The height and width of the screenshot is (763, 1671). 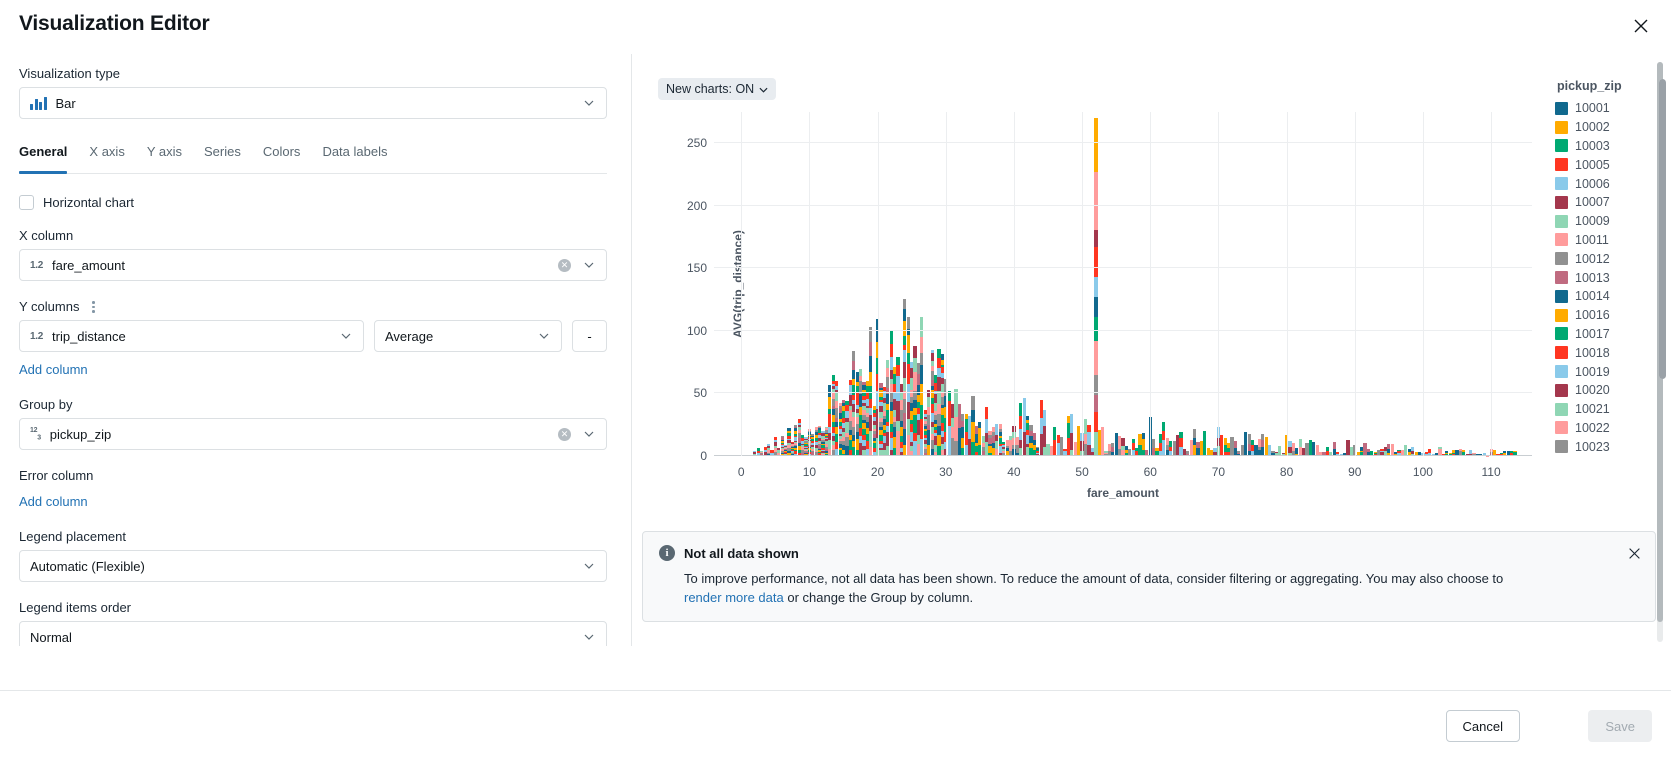 I want to click on legend-item: 10016, so click(x=1609, y=315).